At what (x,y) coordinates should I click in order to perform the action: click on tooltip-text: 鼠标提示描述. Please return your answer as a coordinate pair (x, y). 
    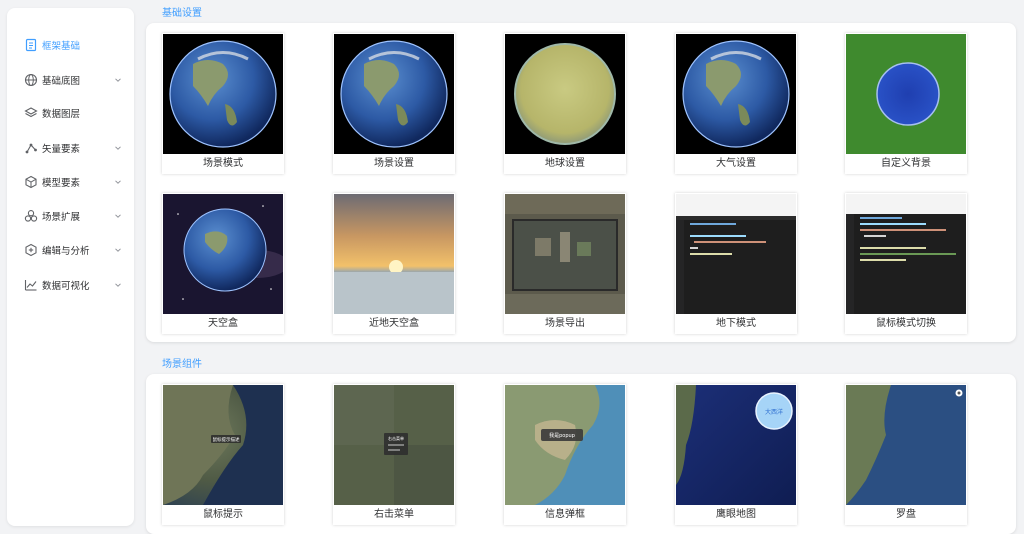
    Looking at the image, I should click on (226, 439).